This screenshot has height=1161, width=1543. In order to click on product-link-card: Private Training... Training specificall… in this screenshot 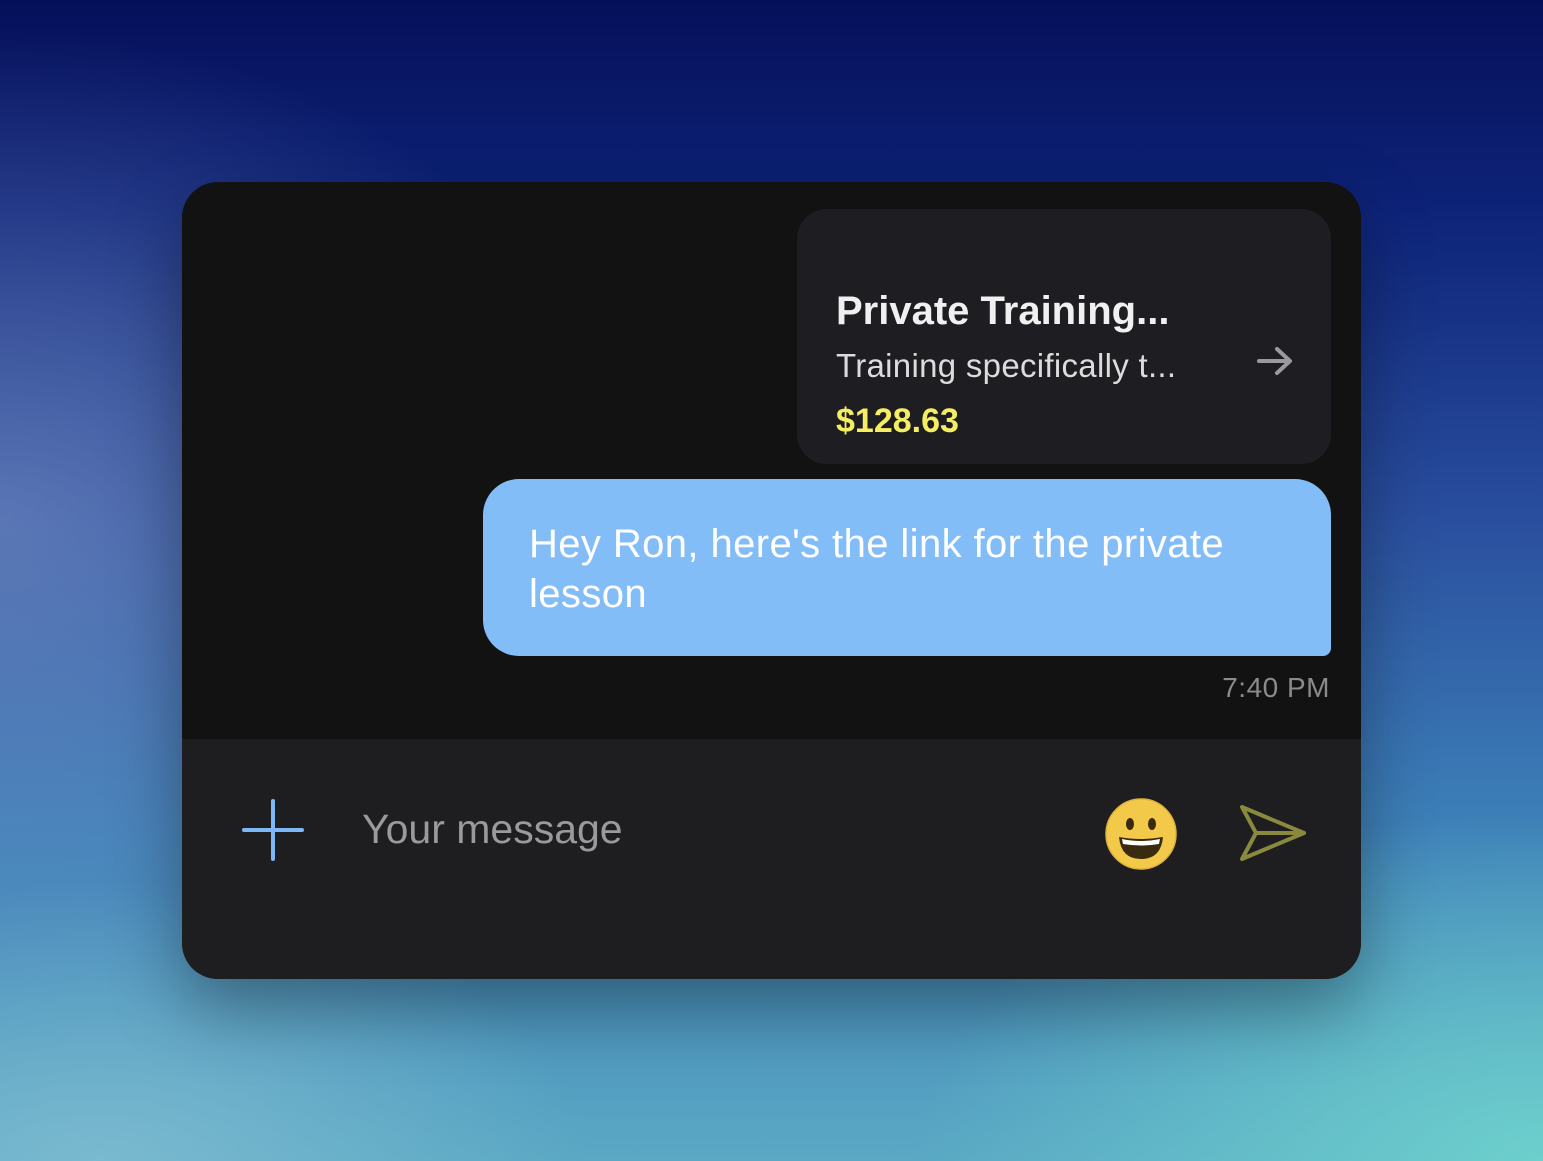, I will do `click(1064, 336)`.